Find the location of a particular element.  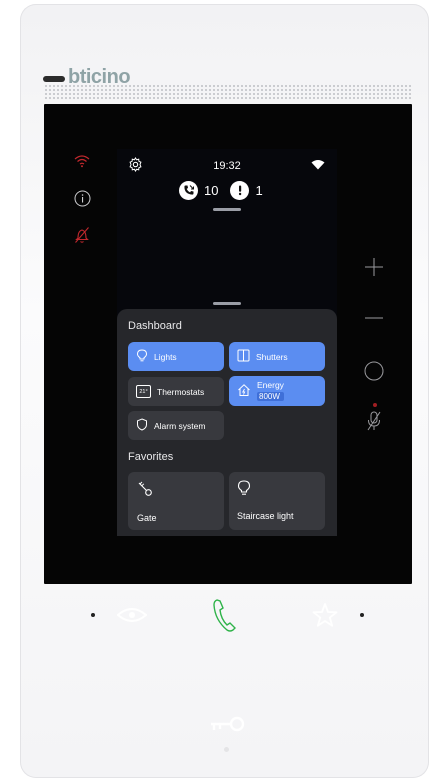

lights-label: Lights is located at coordinates (165, 356).